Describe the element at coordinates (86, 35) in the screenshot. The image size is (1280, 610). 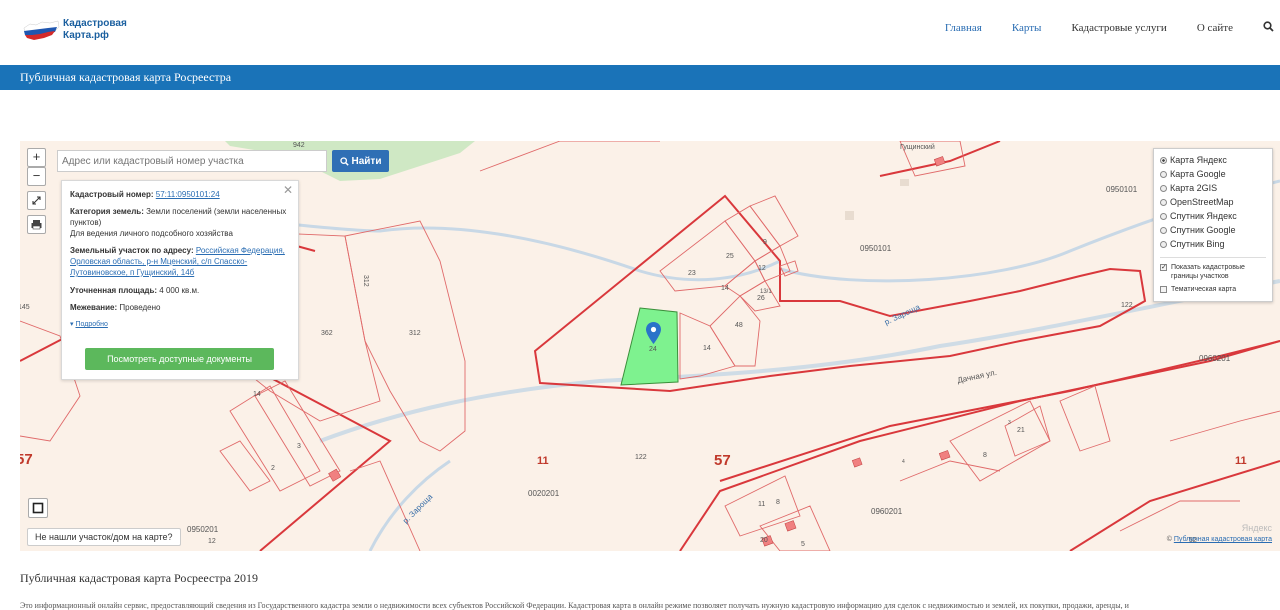
I see `logo-line-2: Карта.рф` at that location.